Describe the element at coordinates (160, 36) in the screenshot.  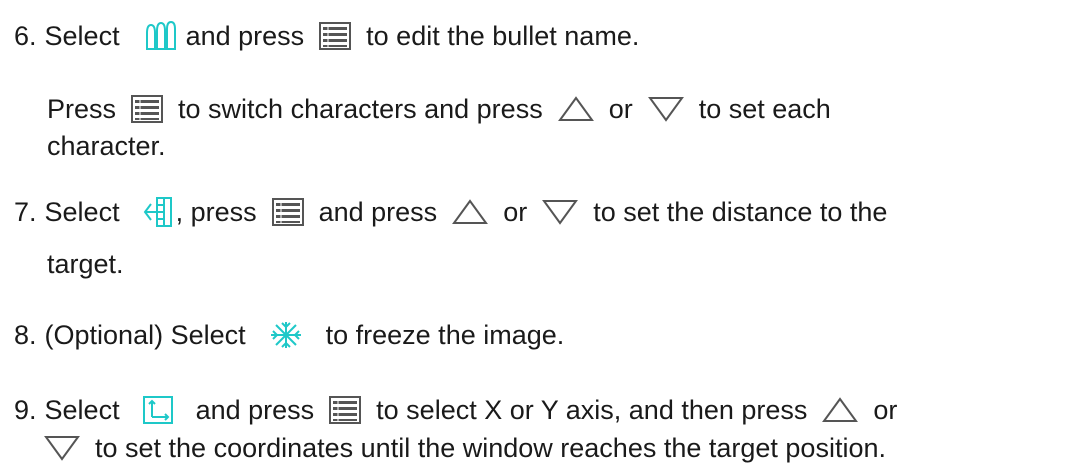
I see `bullet-icon` at that location.